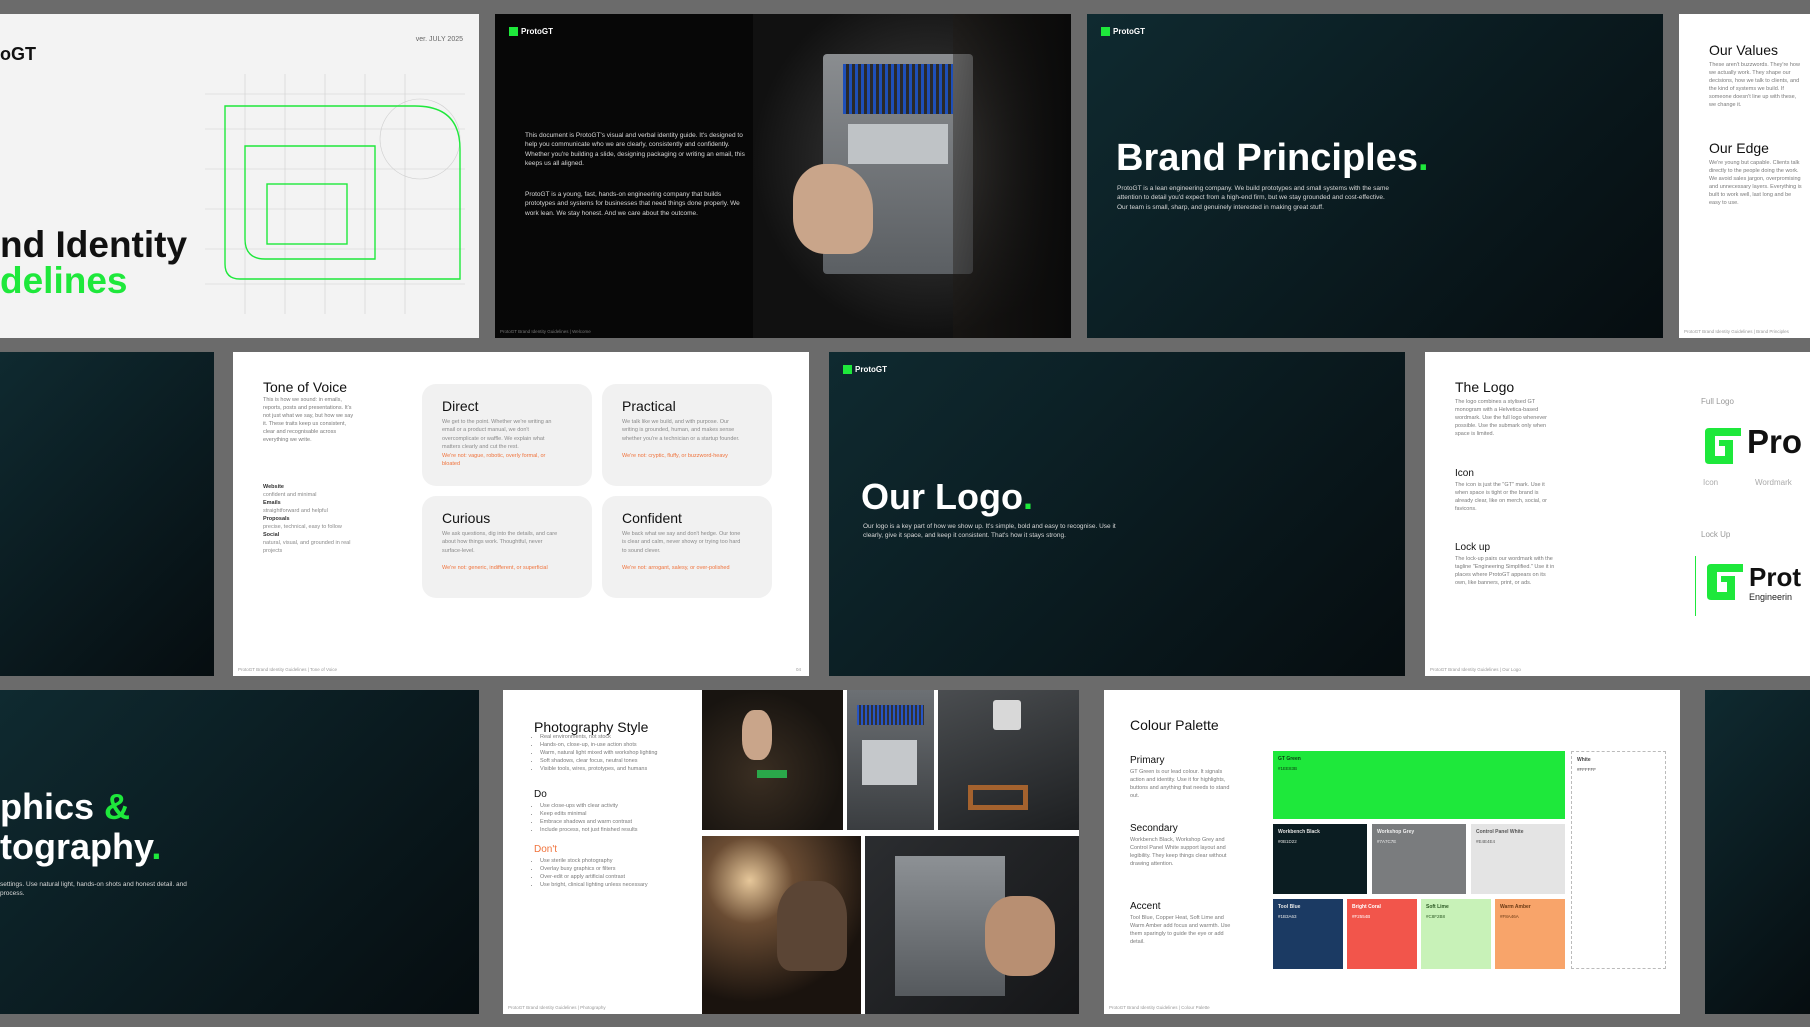 The image size is (1810, 1027). What do you see at coordinates (531, 31) in the screenshot?
I see `intro-logo: ProtoGT` at bounding box center [531, 31].